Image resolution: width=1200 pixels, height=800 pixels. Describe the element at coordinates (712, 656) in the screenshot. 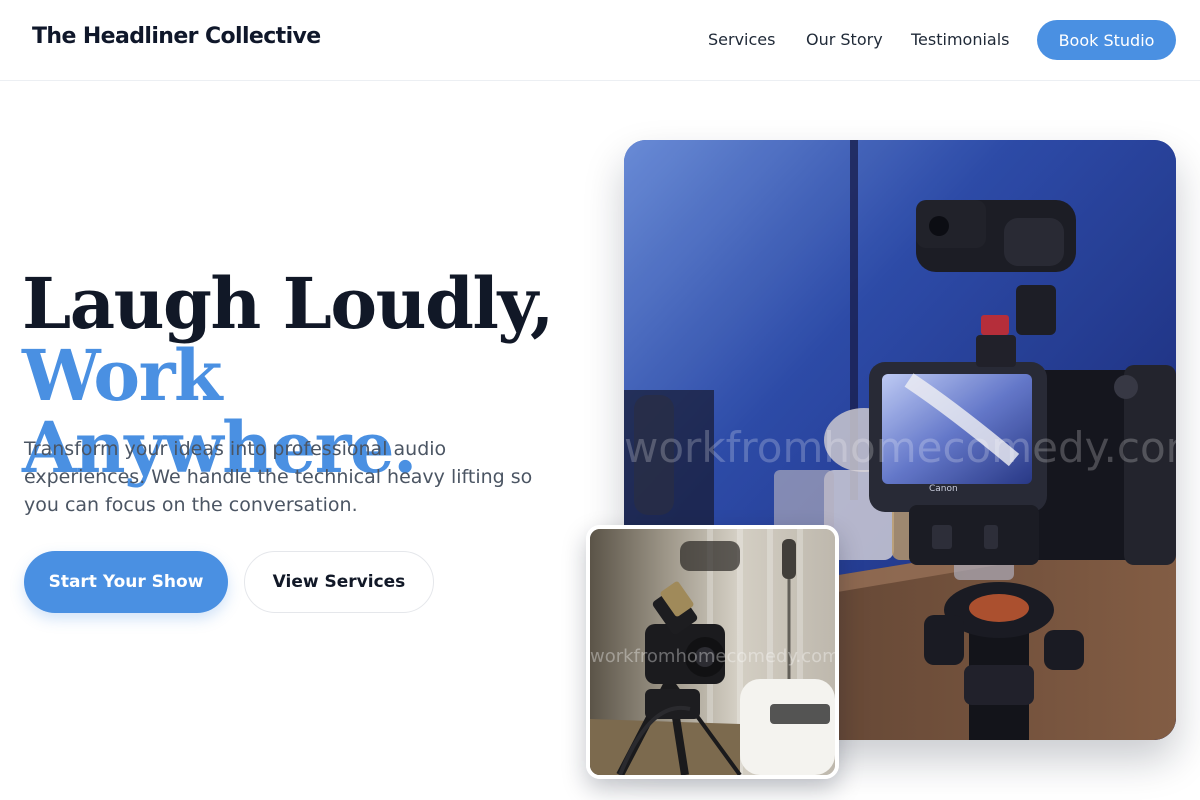

I see `inset-photo-watermark: workfromhomecomedy.com` at that location.